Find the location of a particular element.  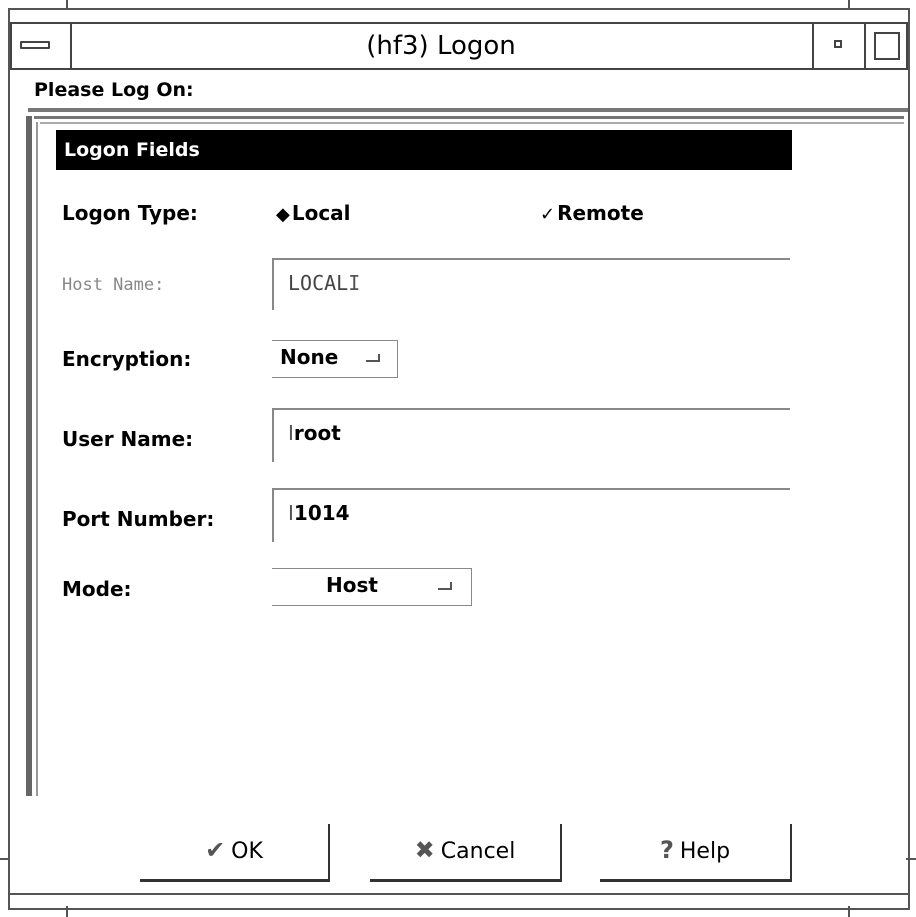

mode-select: Host is located at coordinates (372, 587).